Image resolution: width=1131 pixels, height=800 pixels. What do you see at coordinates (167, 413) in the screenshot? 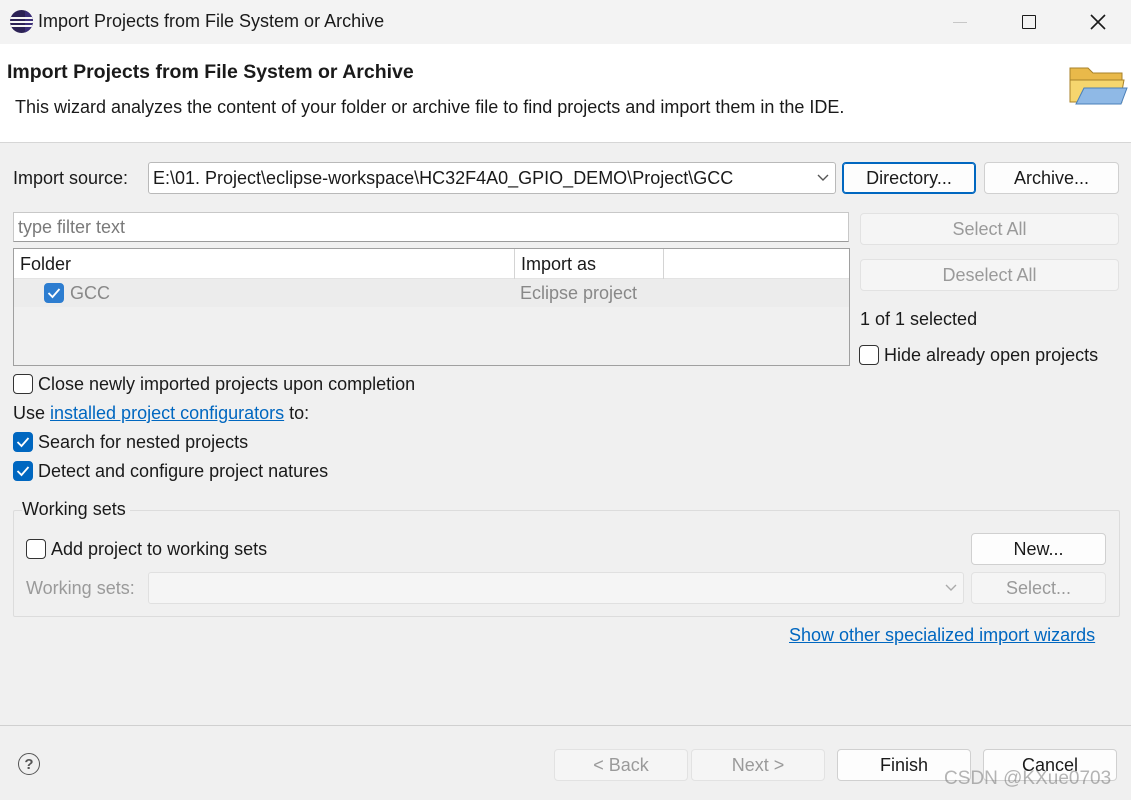
I see `configurators-link: installed project configurators` at bounding box center [167, 413].